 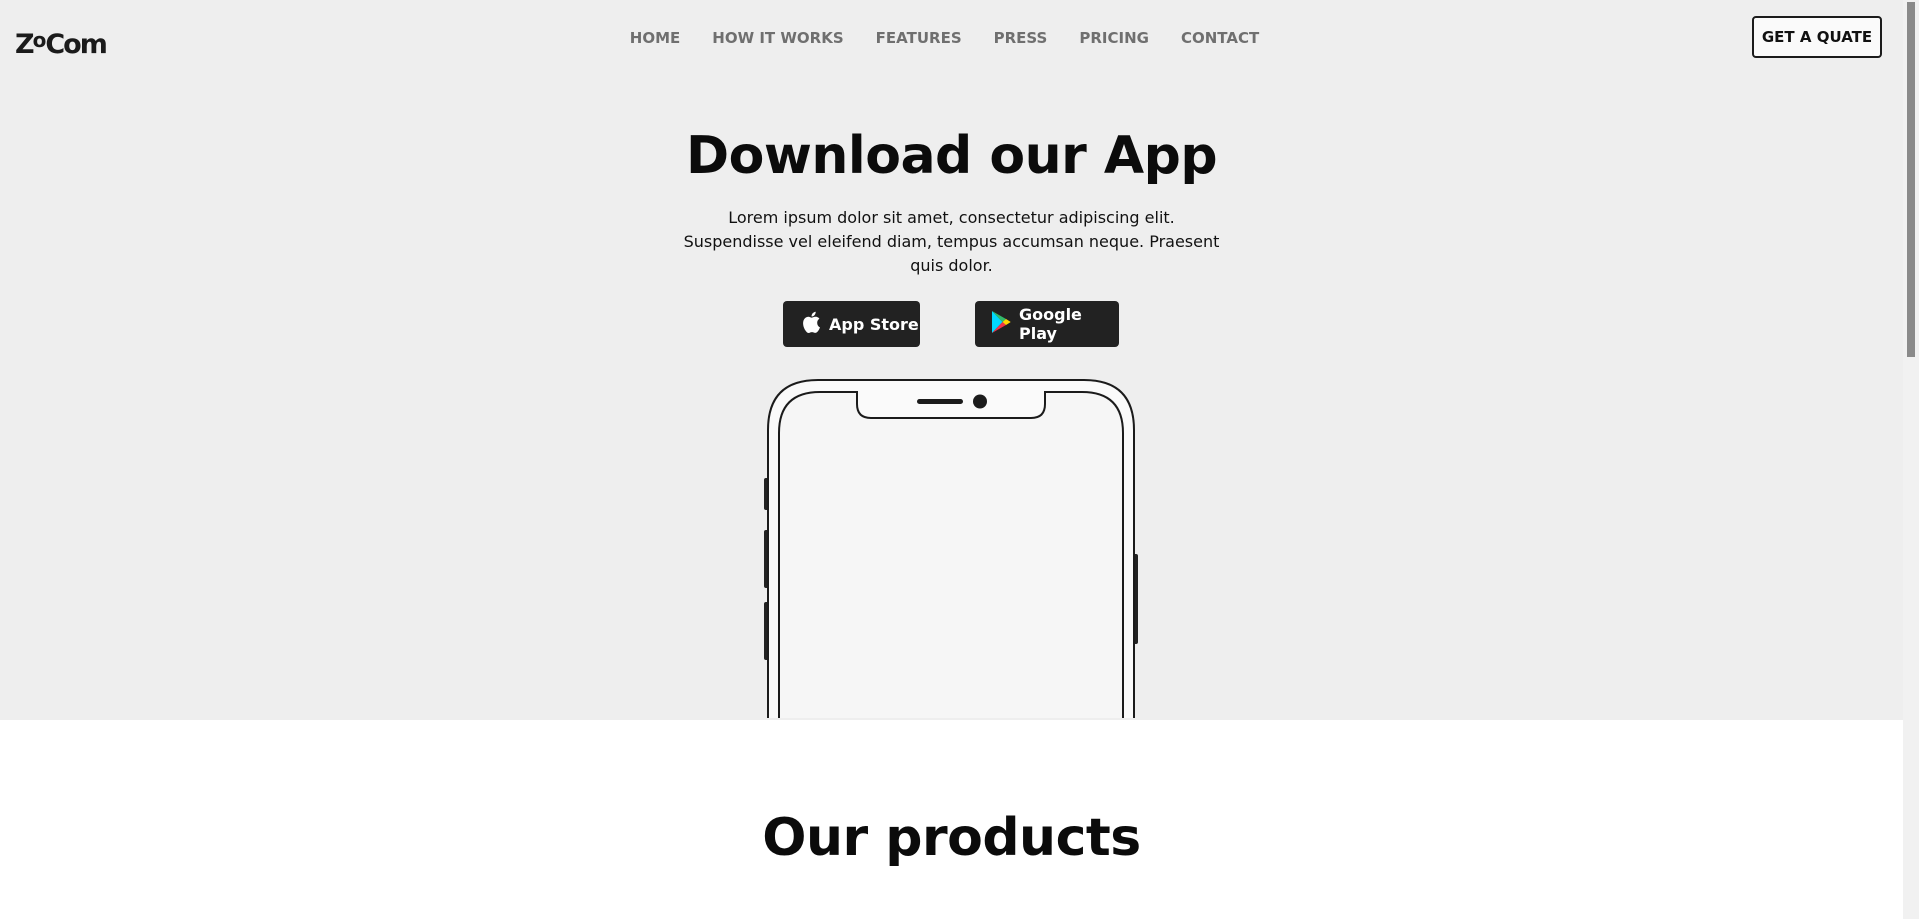 I want to click on google-play-label: Google Play, so click(x=1050, y=324).